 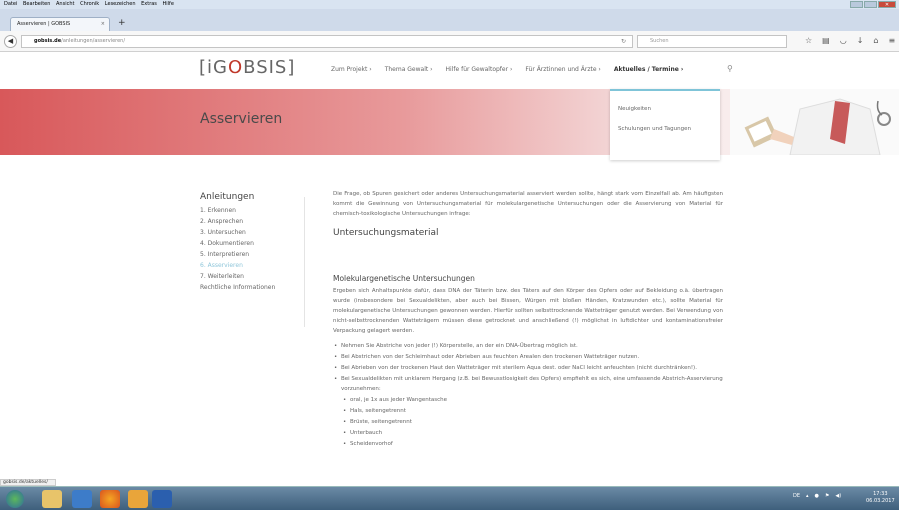 What do you see at coordinates (162, 499) in the screenshot?
I see `word-icon` at bounding box center [162, 499].